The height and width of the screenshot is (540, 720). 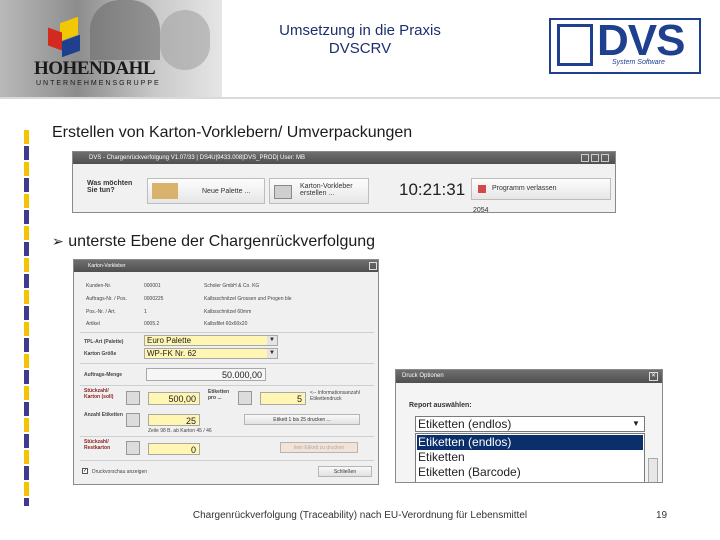 What do you see at coordinates (228, 312) in the screenshot?
I see `field-extra: Kalbsschnitzel 60mm` at bounding box center [228, 312].